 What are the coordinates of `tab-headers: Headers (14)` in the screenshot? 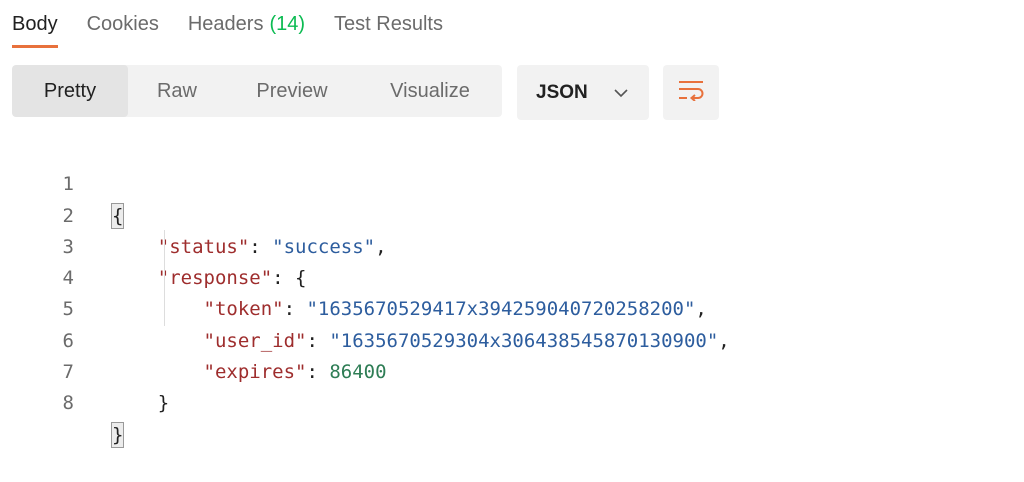 It's located at (246, 24).